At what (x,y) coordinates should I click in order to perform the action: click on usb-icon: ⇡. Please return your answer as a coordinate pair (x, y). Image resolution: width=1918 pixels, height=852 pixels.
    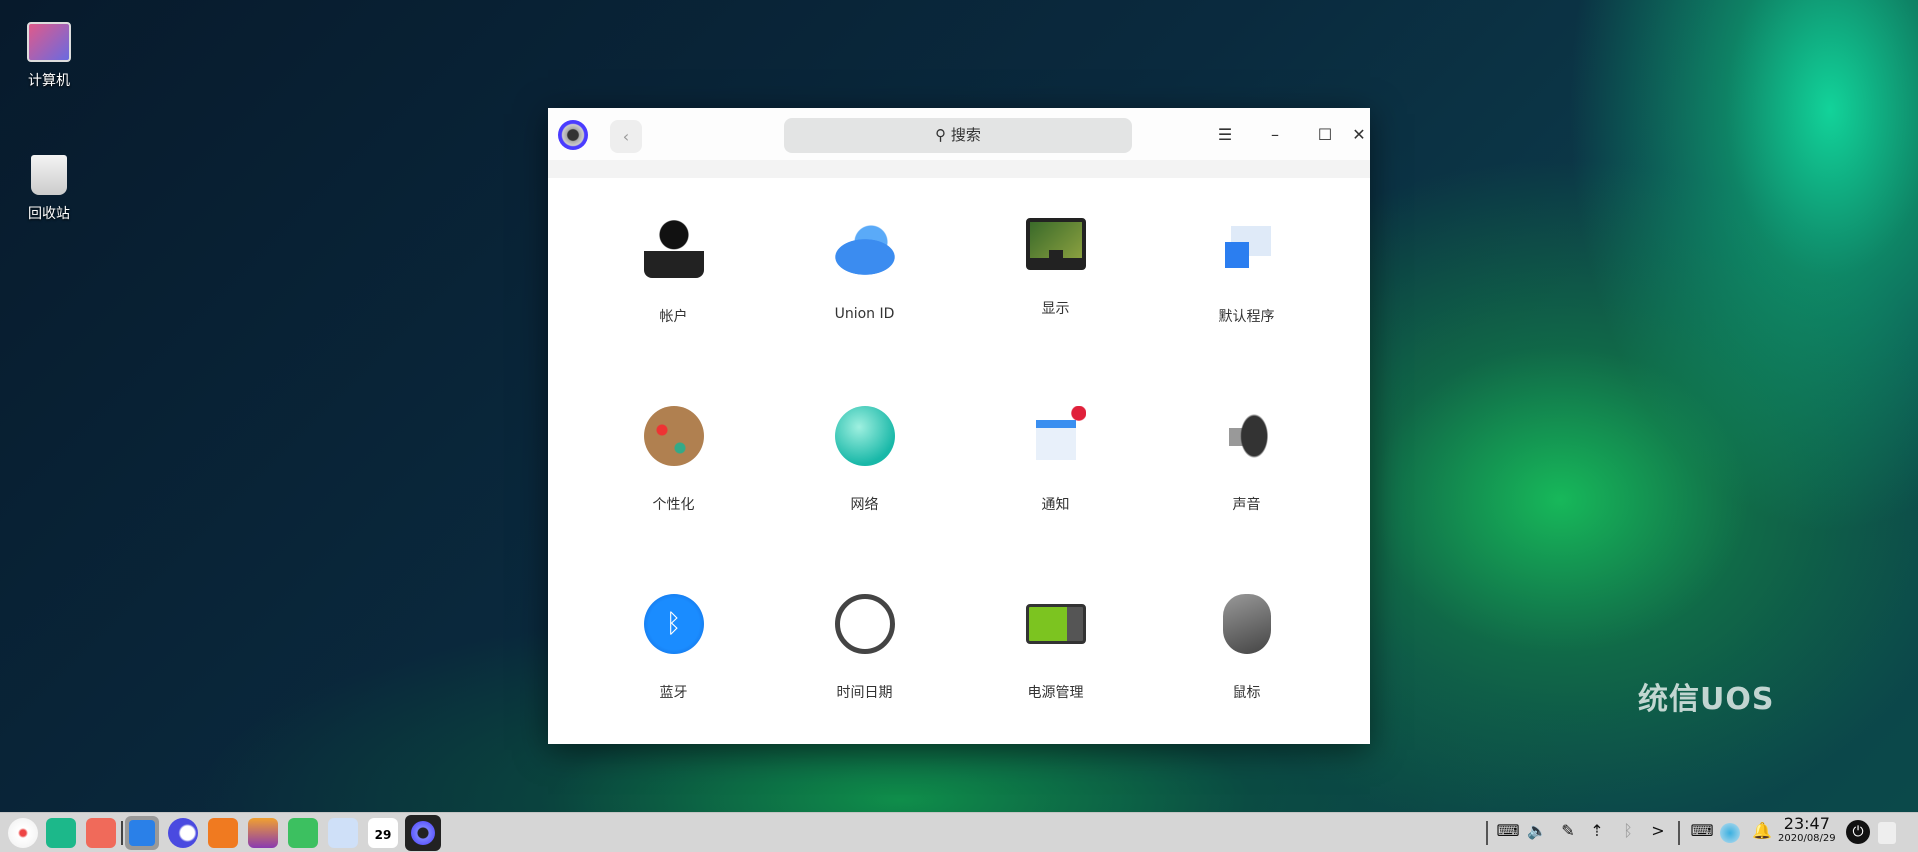
    Looking at the image, I should click on (1597, 830).